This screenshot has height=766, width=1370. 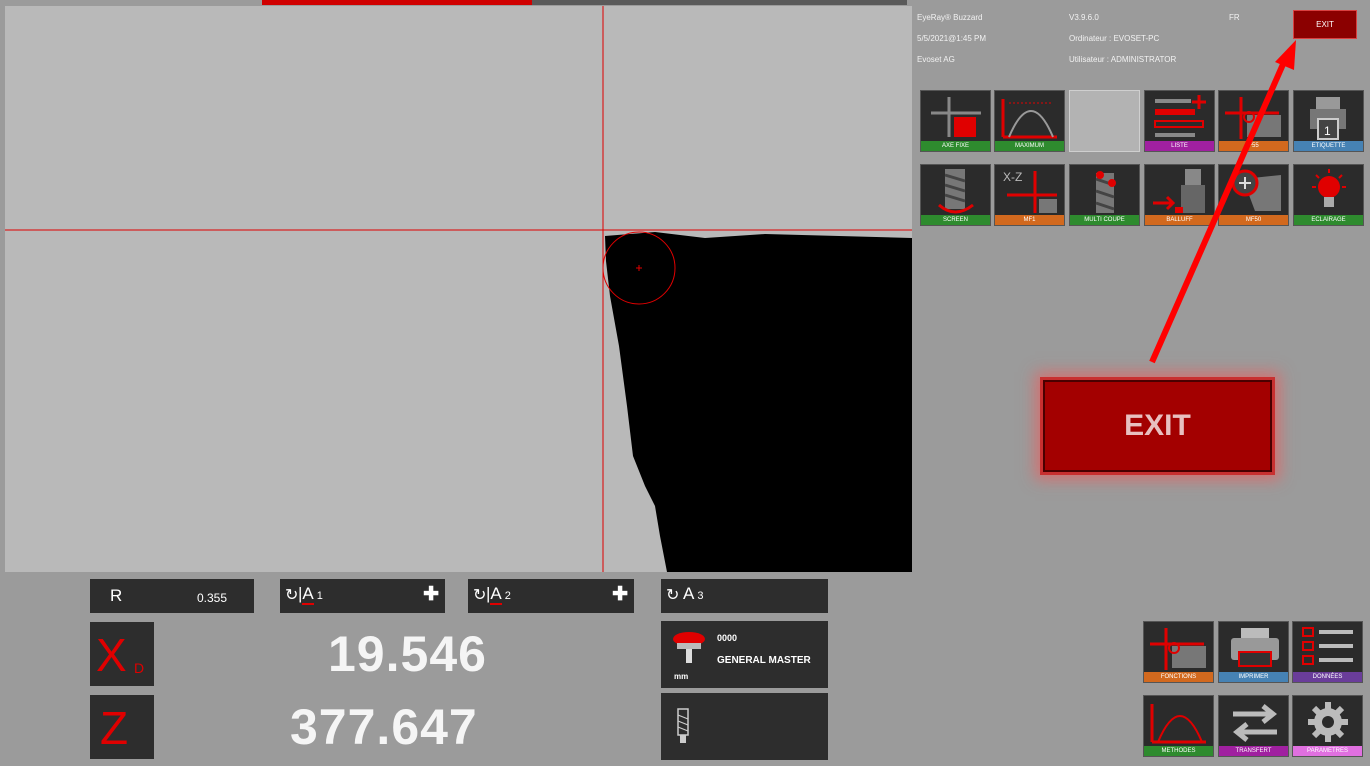 What do you see at coordinates (212, 598) in the screenshot?
I see `radius-value: 0.355` at bounding box center [212, 598].